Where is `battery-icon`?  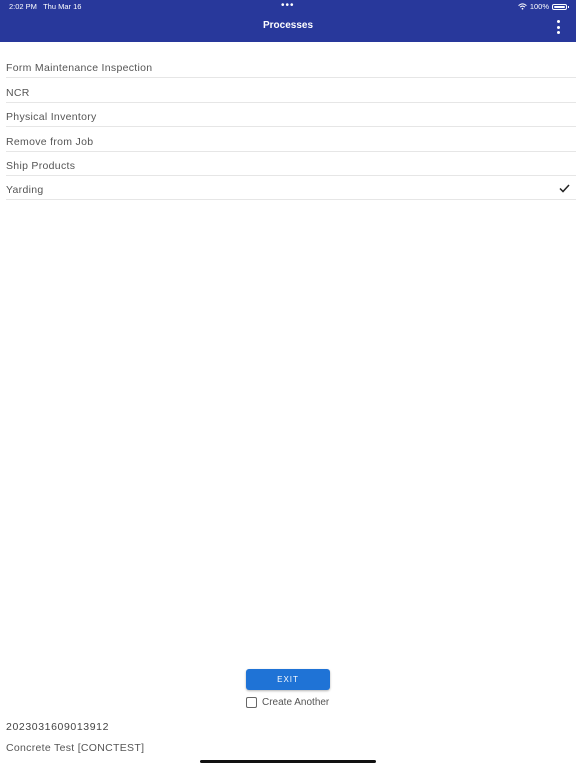 battery-icon is located at coordinates (560, 6).